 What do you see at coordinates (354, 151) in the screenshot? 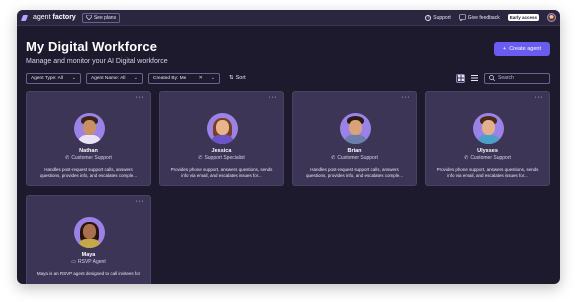
I see `agent-name: Brian` at bounding box center [354, 151].